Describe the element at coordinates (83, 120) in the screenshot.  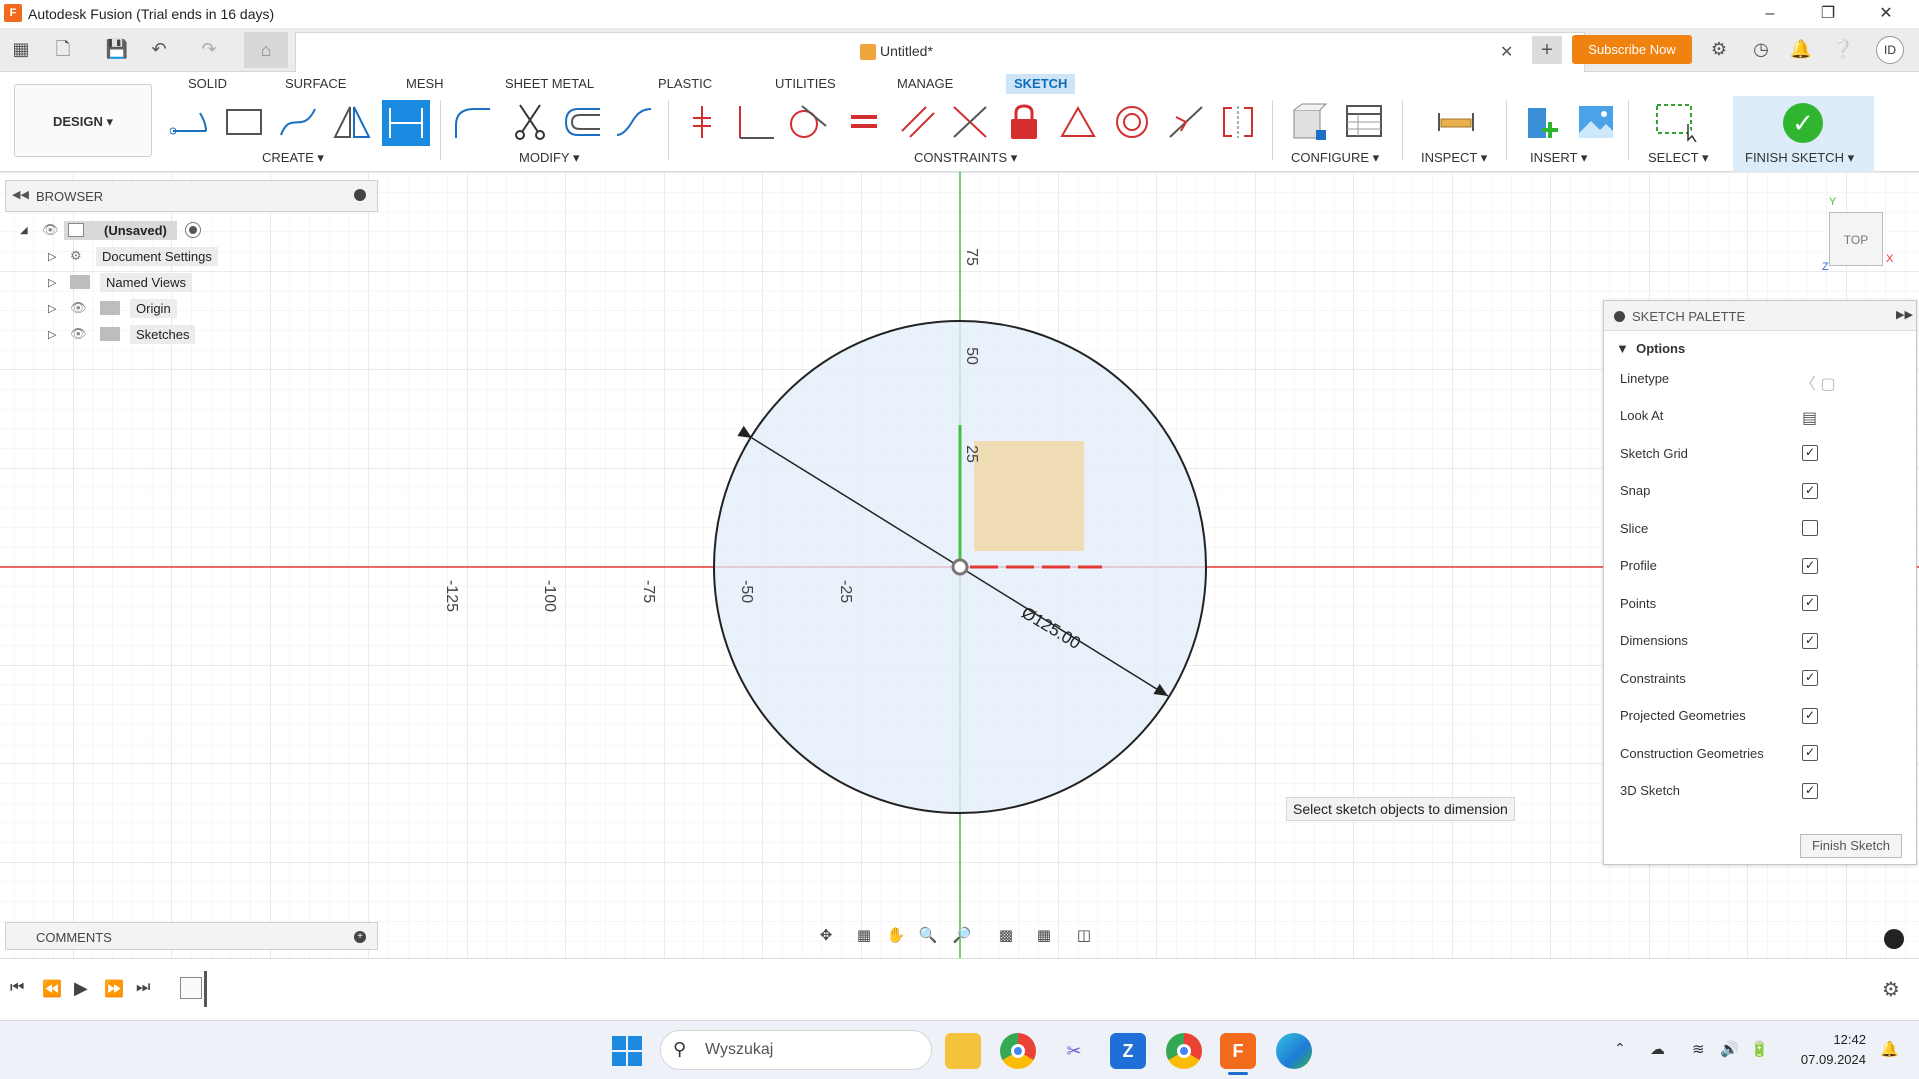
I see `workspace-switcher: DESIGN ▾` at that location.